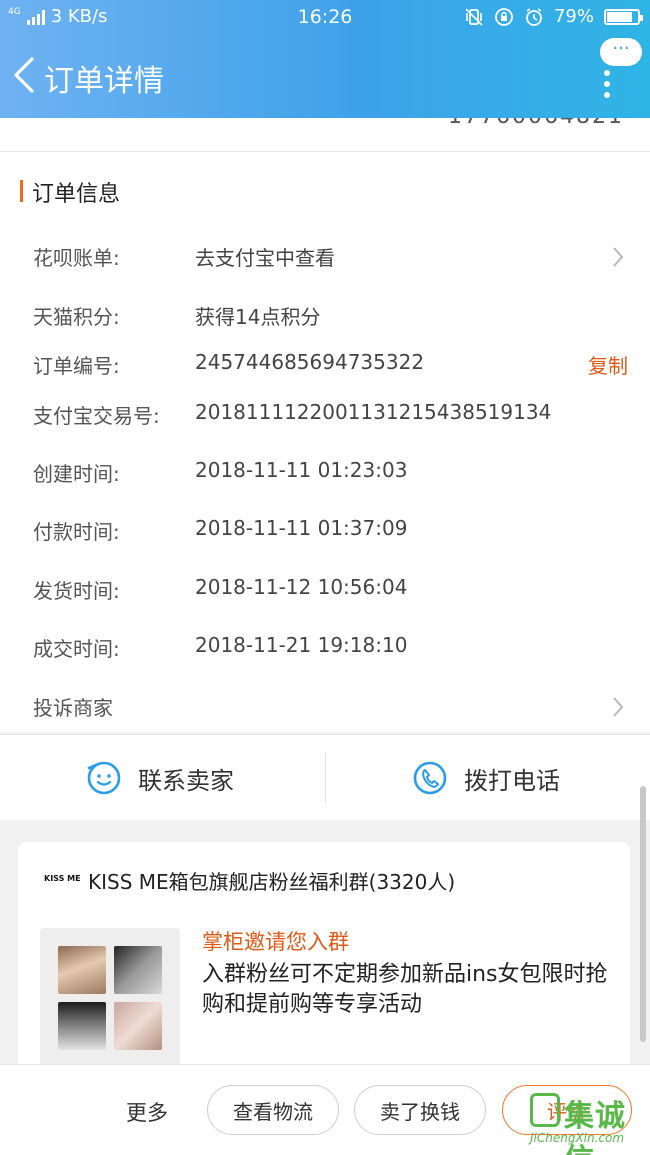 The height and width of the screenshot is (1155, 650). I want to click on watermark-url: JiChengXin.com, so click(577, 1138).